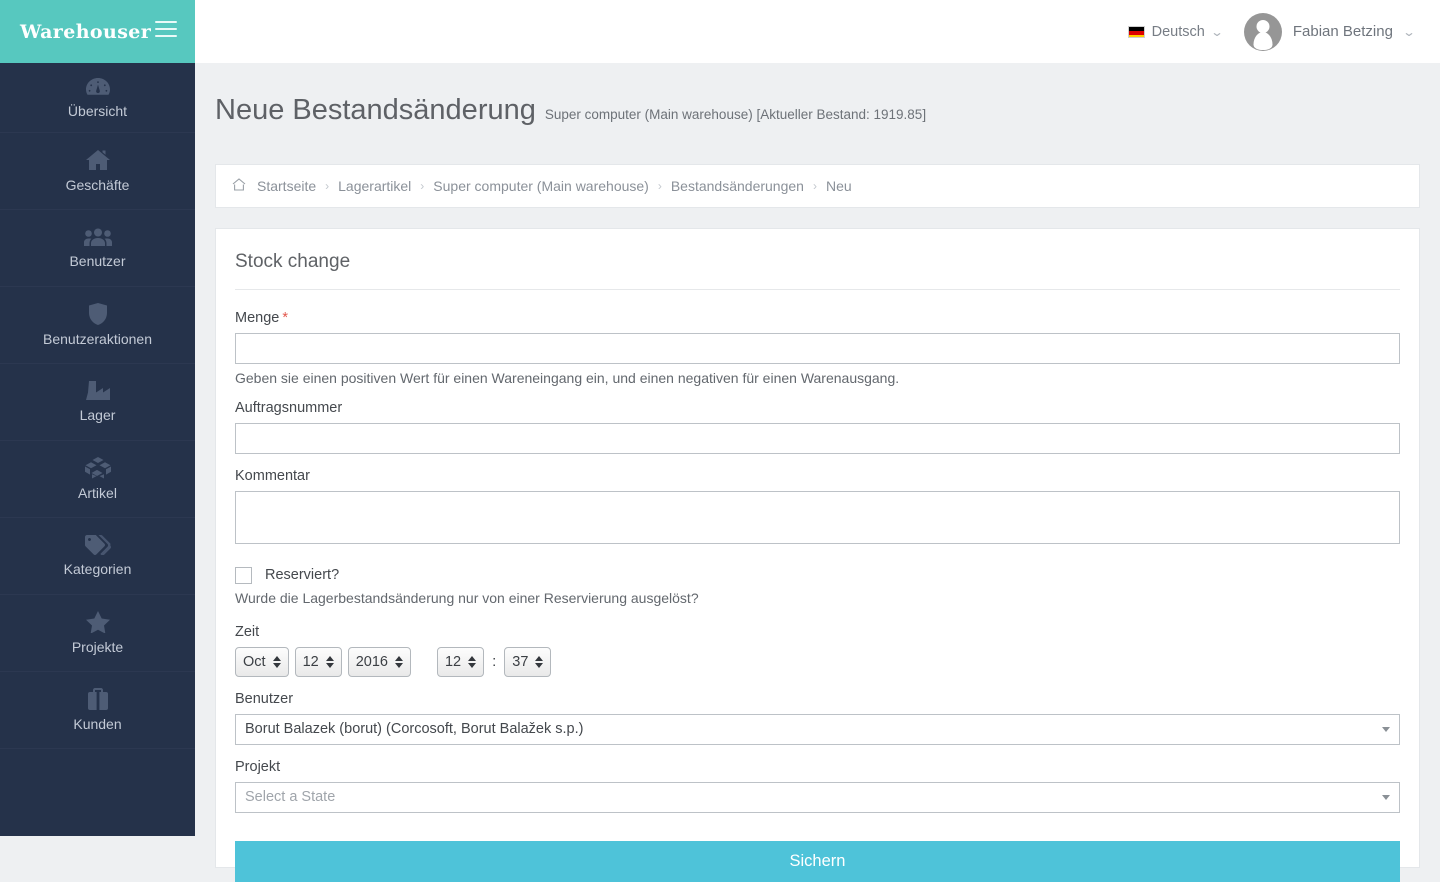 The image size is (1440, 882). I want to click on factory-icon, so click(97, 391).